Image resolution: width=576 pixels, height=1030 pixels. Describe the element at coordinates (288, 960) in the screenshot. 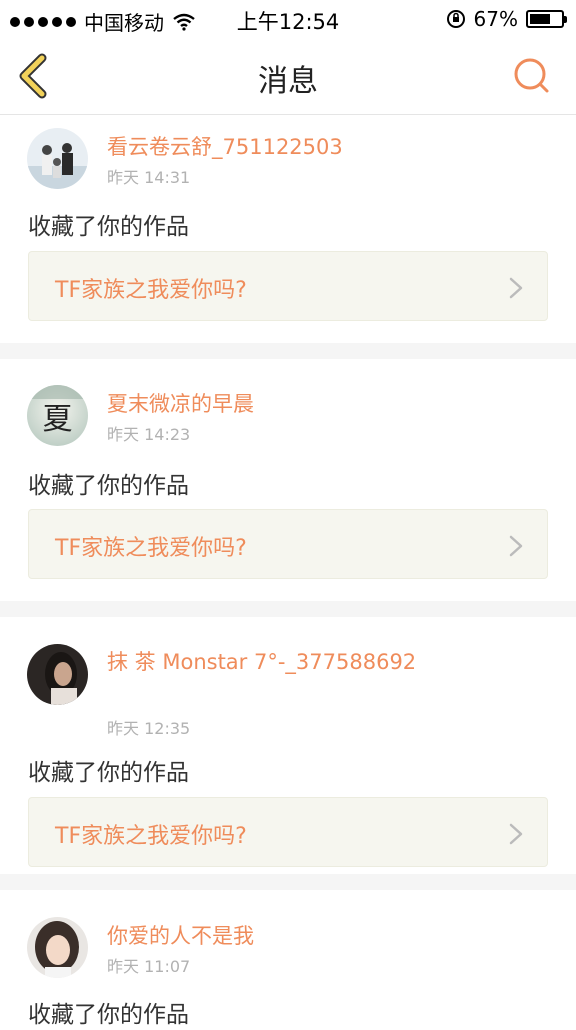

I see `list-item: 你爱的人不是我 昨天 11:07 收藏了你的作品` at that location.